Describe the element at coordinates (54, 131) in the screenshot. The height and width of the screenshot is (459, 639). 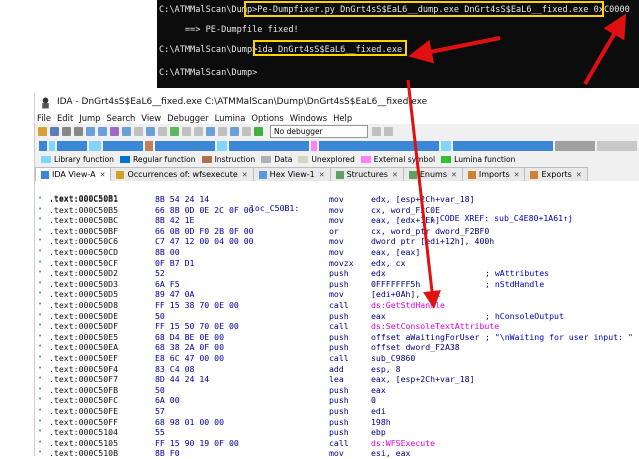
I see `save-icon` at that location.